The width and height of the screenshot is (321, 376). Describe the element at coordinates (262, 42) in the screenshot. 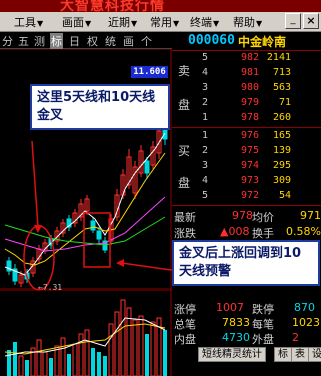

I see `stock-name: 中金岭南` at that location.